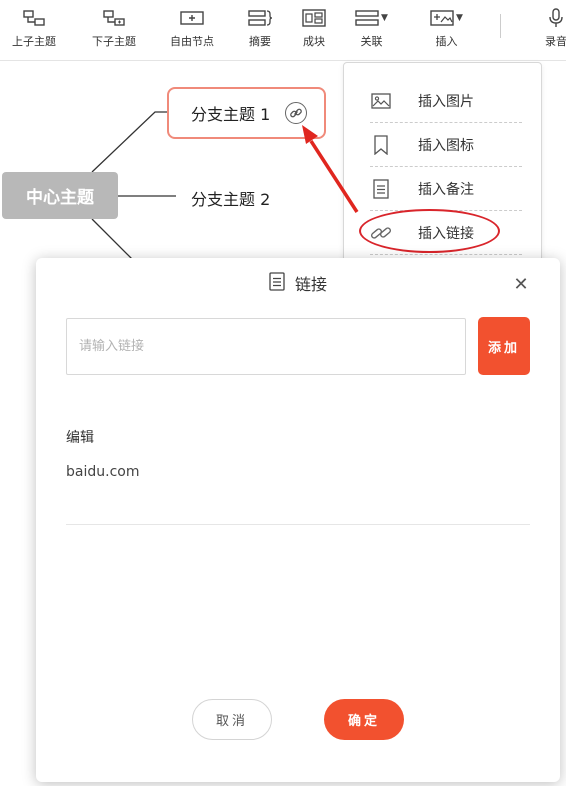 The height and width of the screenshot is (786, 566). What do you see at coordinates (310, 284) in the screenshot?
I see `dialog-title: 链接` at bounding box center [310, 284].